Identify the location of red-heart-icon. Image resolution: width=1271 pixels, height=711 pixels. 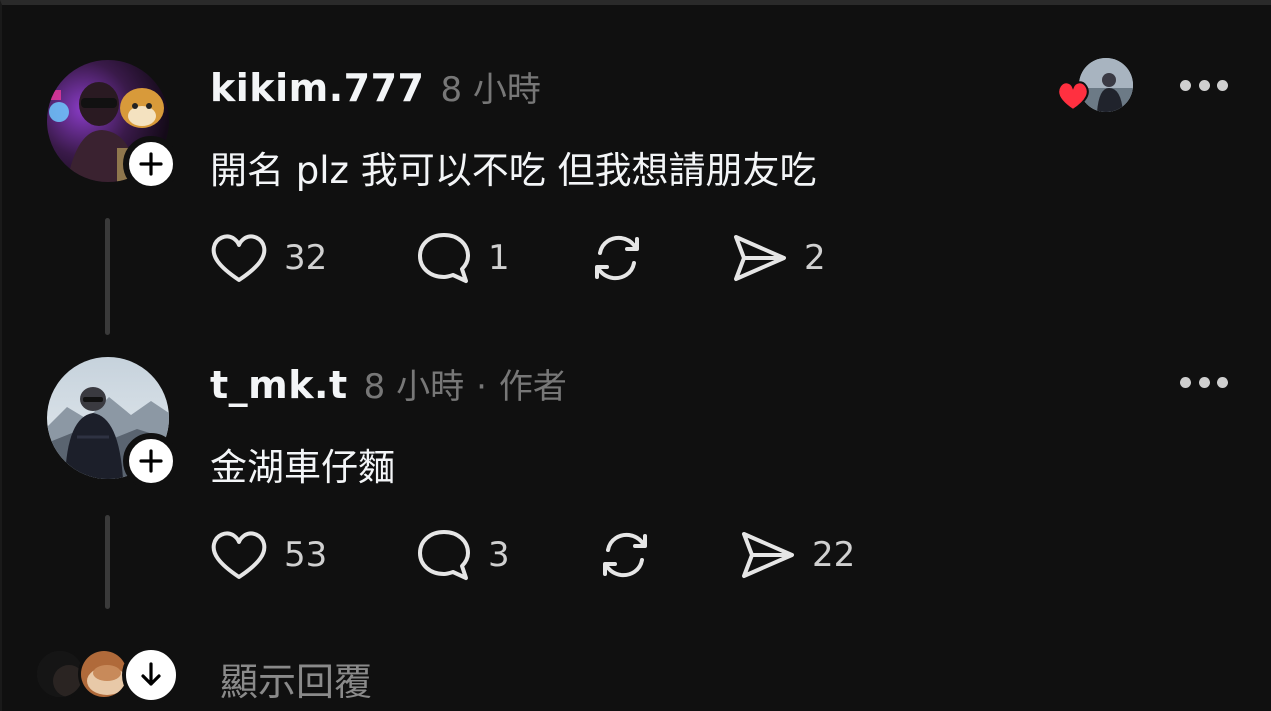
(1073, 96).